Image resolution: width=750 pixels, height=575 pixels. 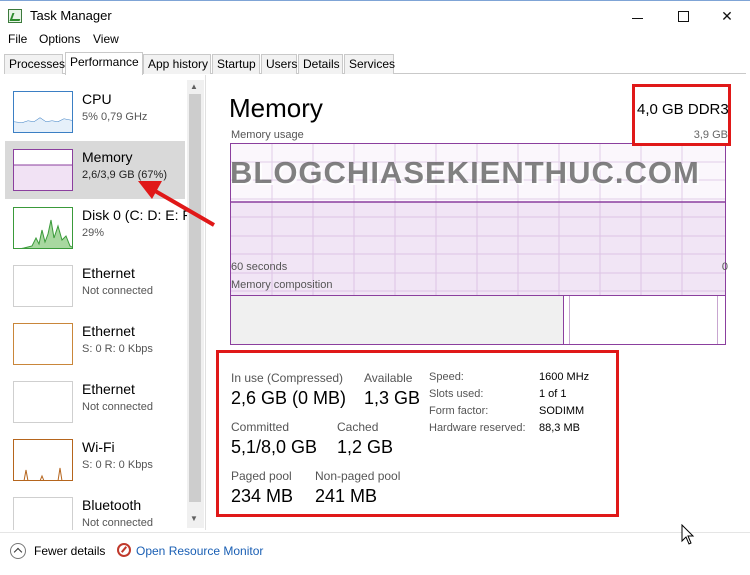 What do you see at coordinates (236, 64) in the screenshot?
I see `tab-startup: Startup` at bounding box center [236, 64].